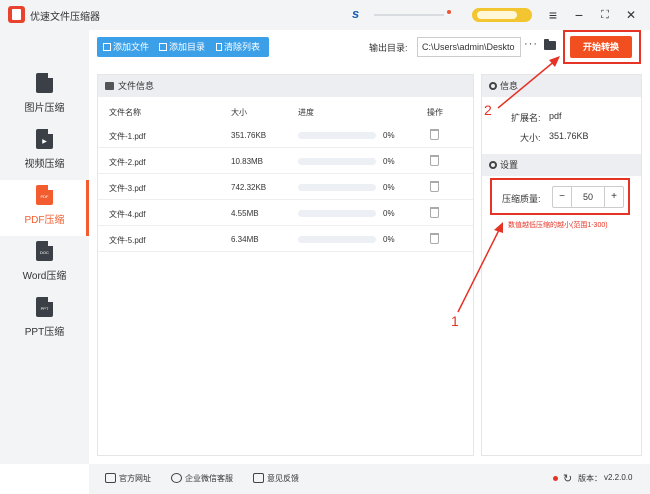 This screenshot has width=650, height=494. What do you see at coordinates (44, 96) in the screenshot?
I see `sidebar-item-image: 图片压缩` at bounding box center [44, 96].